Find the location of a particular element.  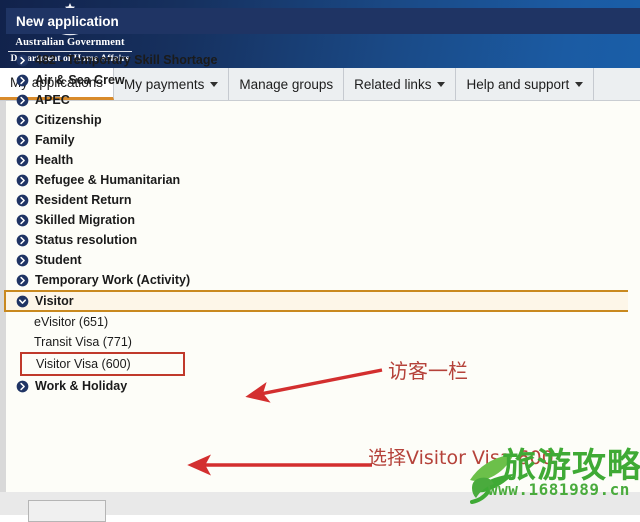

category-label: Student is located at coordinates (58, 260).